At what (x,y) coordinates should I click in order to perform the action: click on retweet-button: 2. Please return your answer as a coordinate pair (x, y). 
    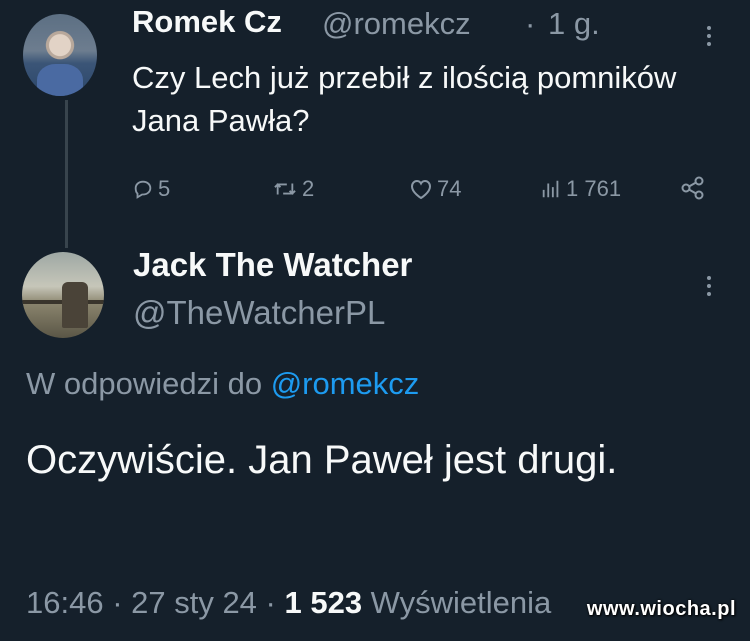
    Looking at the image, I should click on (293, 189).